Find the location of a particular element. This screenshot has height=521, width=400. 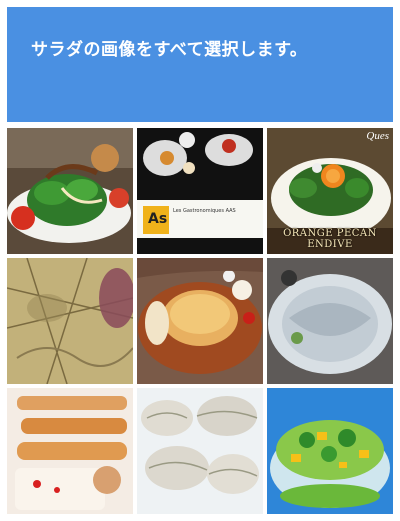

tile-salad-bowl is located at coordinates (330, 451).